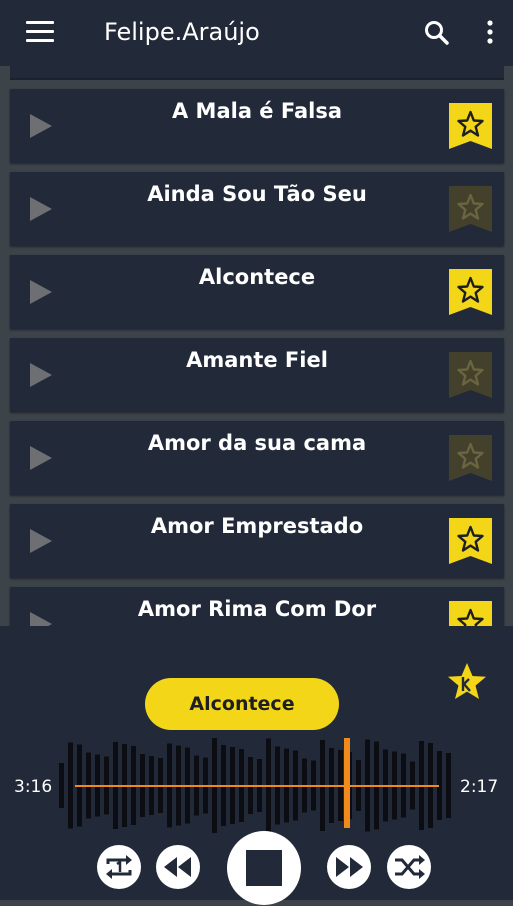 This screenshot has width=513, height=906. What do you see at coordinates (264, 868) in the screenshot?
I see `stop-icon` at bounding box center [264, 868].